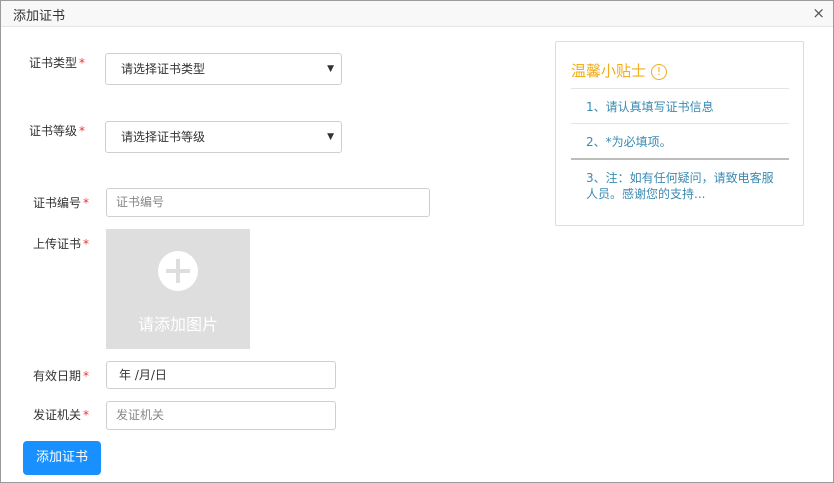  Describe the element at coordinates (268, 202) in the screenshot. I see `cert-number-input: 证书编号` at that location.